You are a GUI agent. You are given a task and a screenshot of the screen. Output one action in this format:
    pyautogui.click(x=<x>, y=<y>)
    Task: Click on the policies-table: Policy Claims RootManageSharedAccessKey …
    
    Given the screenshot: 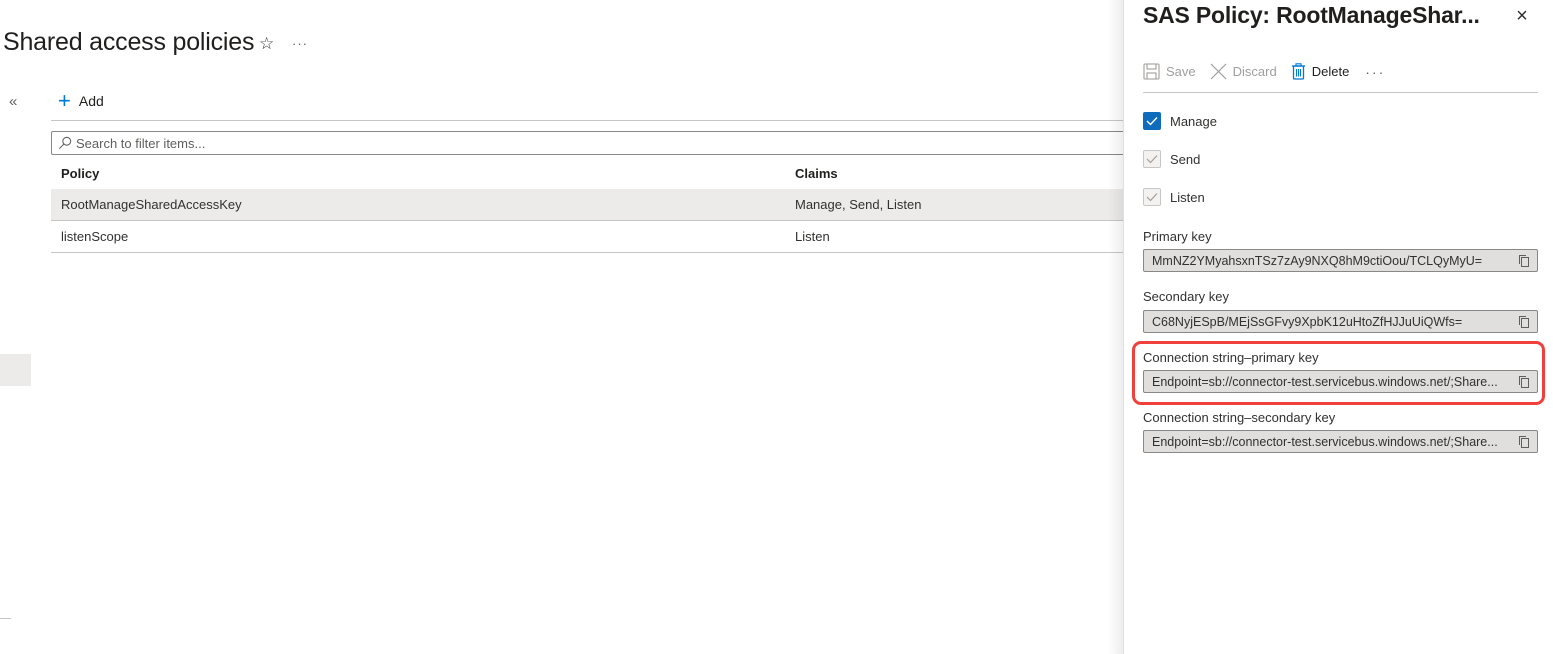 What is the action you would take?
    pyautogui.click(x=591, y=205)
    